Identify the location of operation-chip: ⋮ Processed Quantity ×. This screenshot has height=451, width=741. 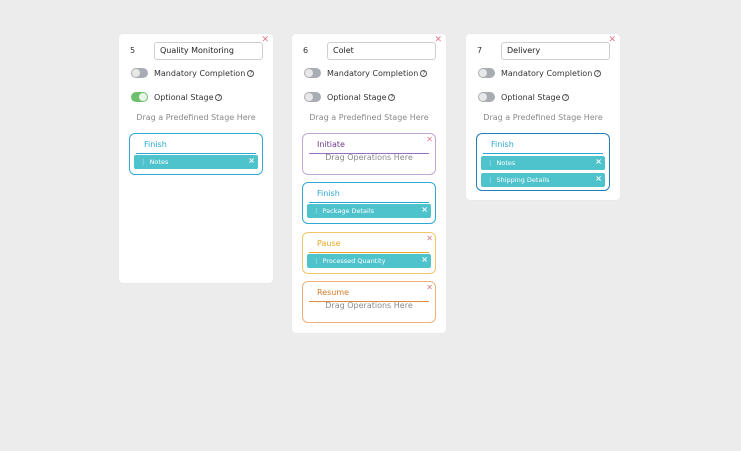
(369, 261).